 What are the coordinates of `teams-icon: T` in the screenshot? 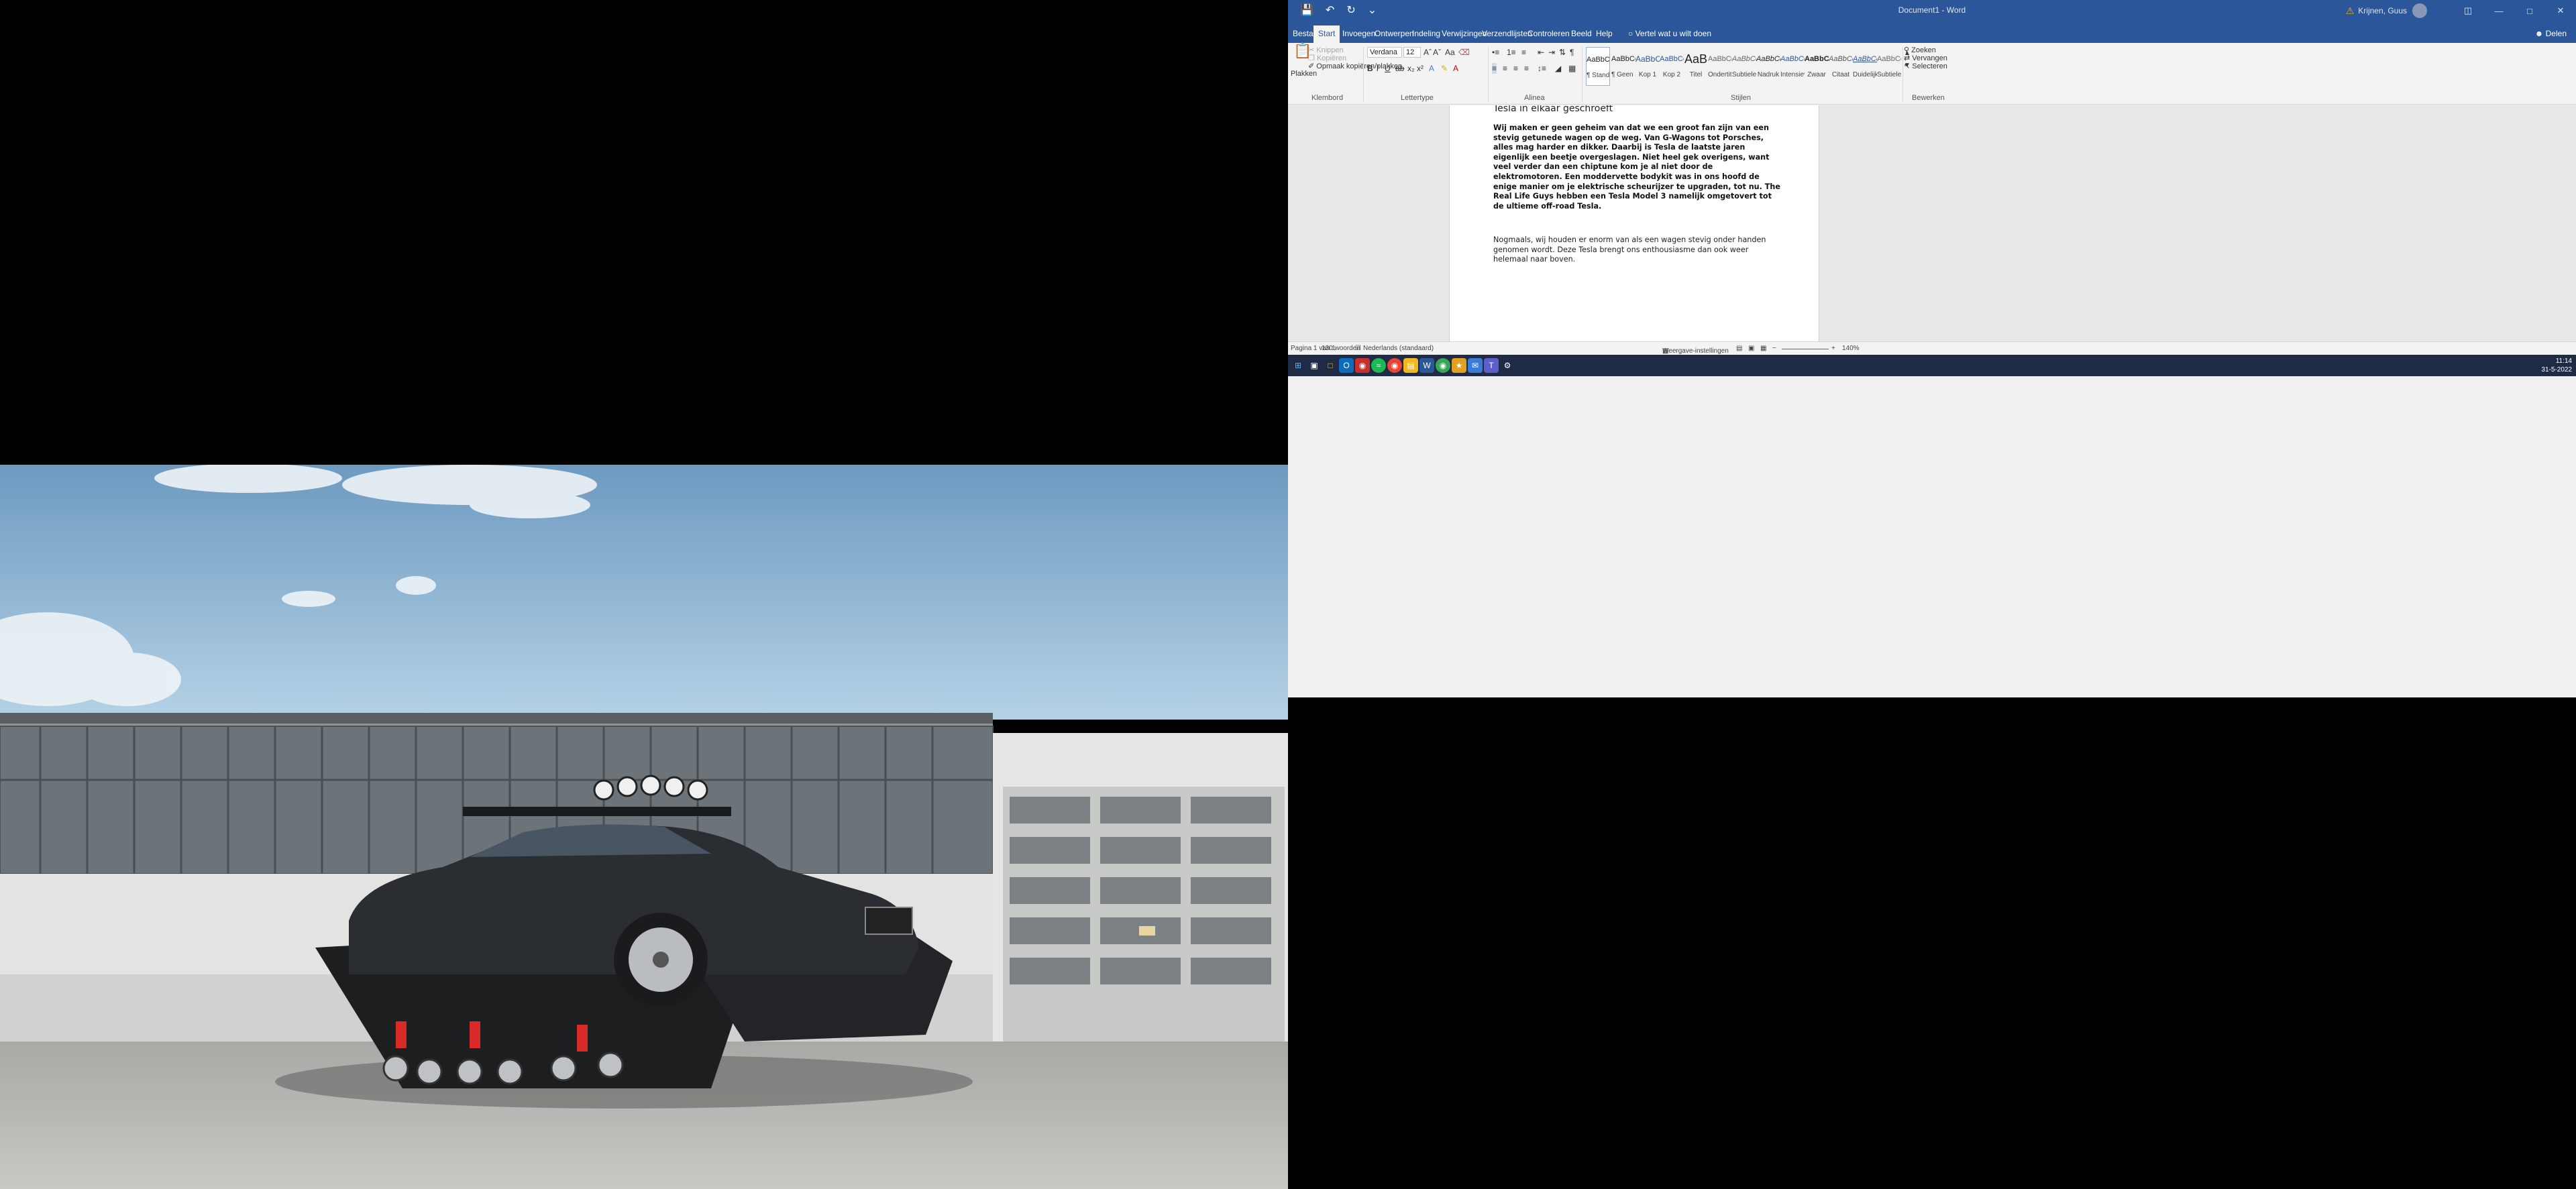 It's located at (1491, 365).